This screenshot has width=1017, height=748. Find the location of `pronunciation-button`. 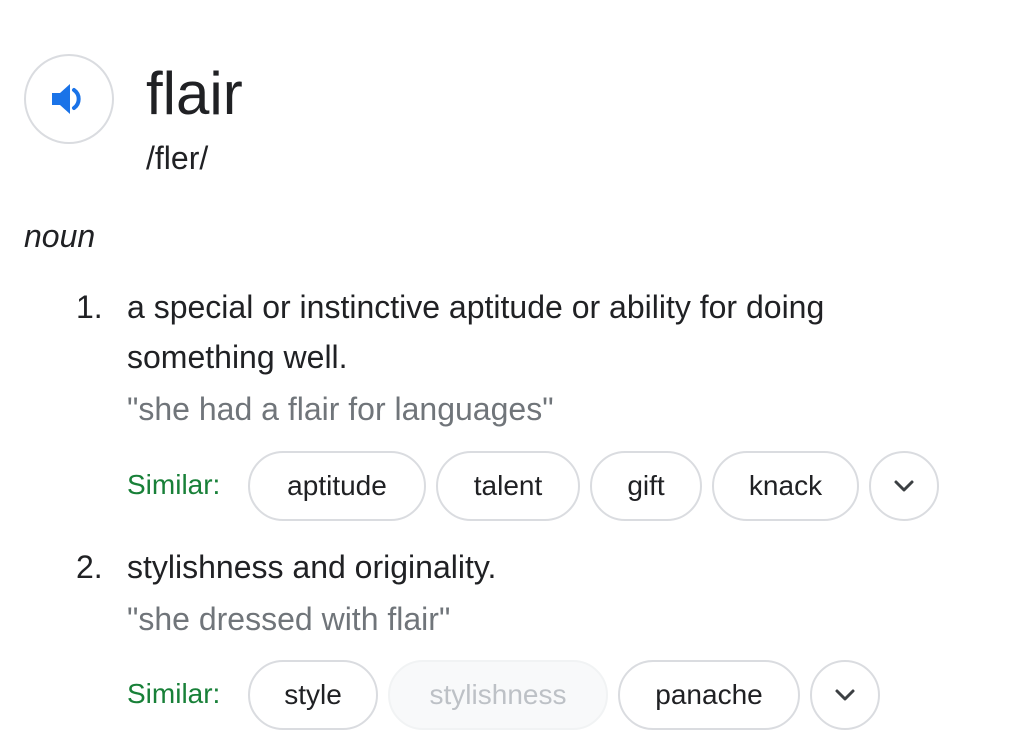

pronunciation-button is located at coordinates (69, 99).